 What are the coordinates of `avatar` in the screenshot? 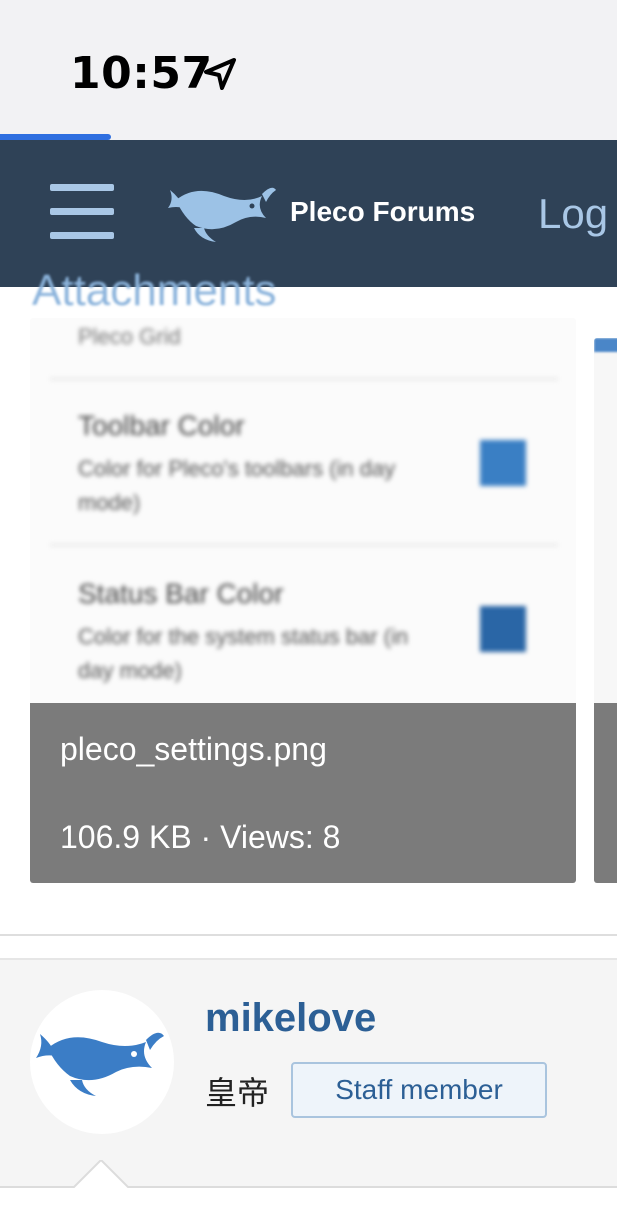 It's located at (102, 1062).